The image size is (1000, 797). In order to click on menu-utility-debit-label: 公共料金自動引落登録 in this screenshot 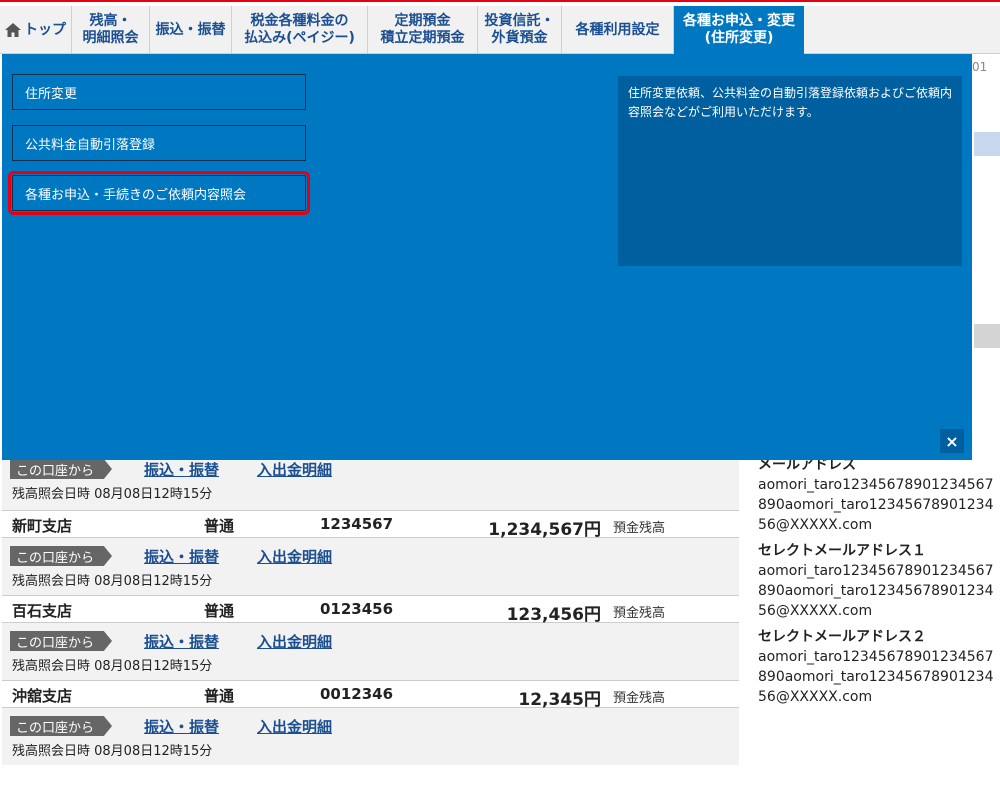, I will do `click(90, 145)`.